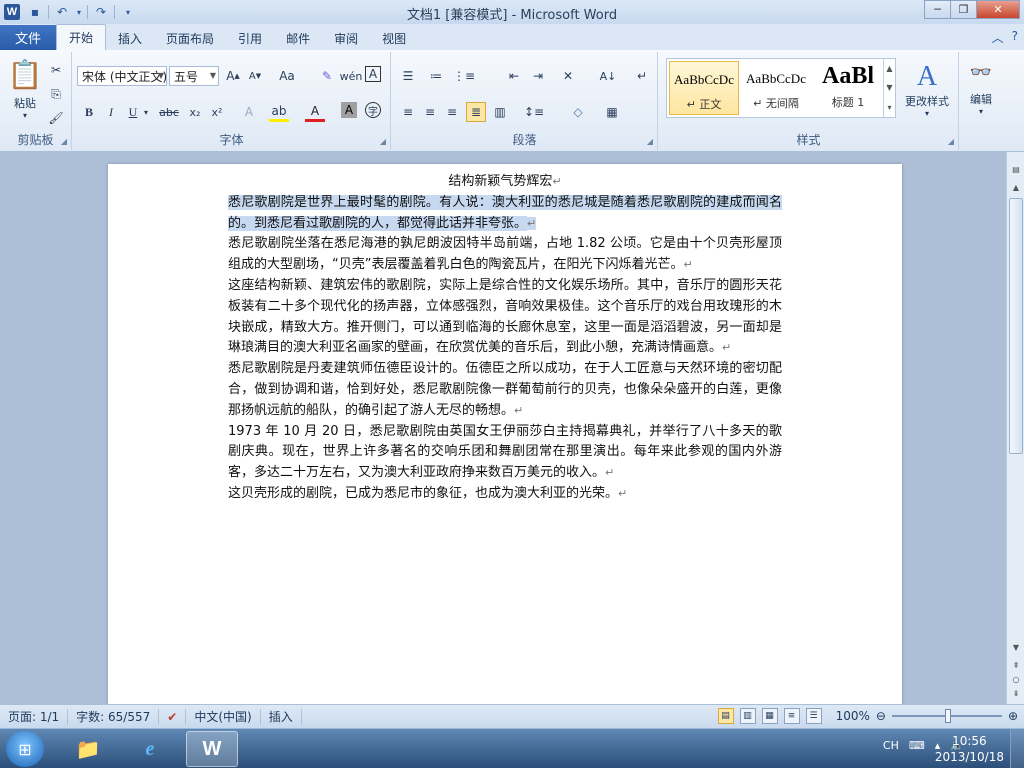  What do you see at coordinates (194, 76) in the screenshot?
I see `font-size-combo: 五号 ▼` at bounding box center [194, 76].